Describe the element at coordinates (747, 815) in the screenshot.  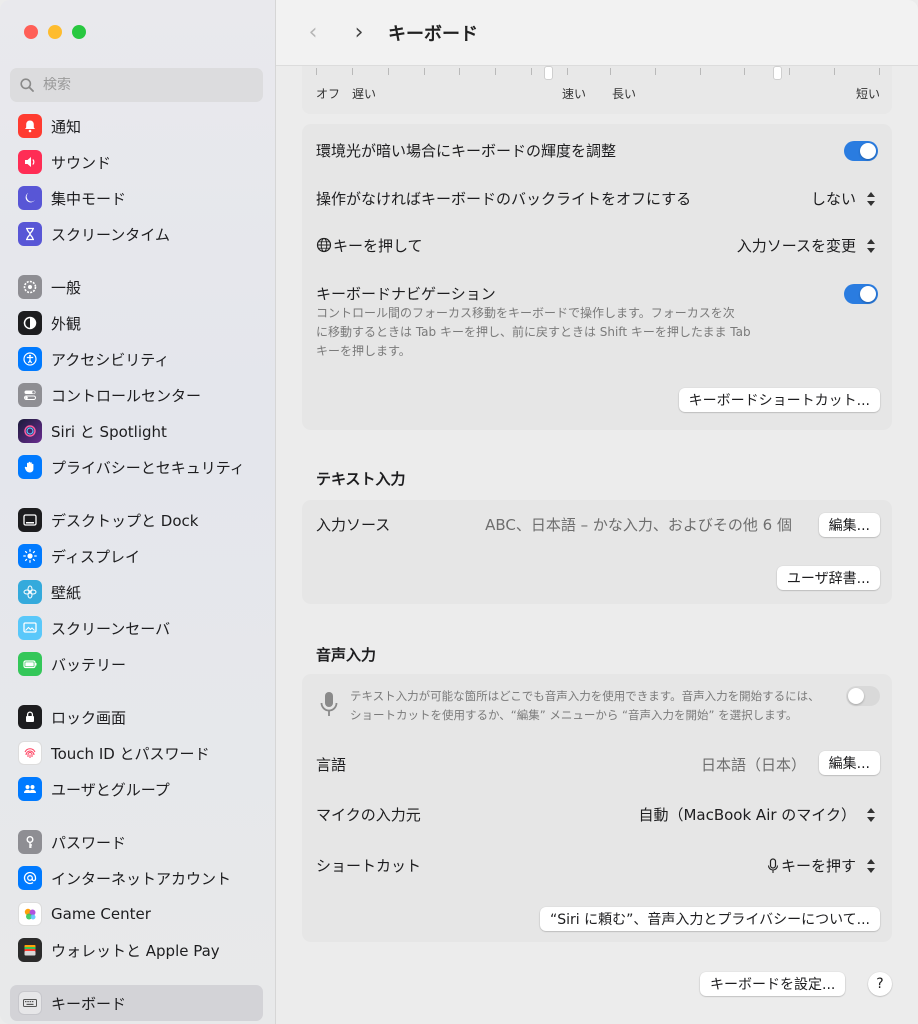
I see `microphone-source-value: 自動（MacBook Air のマイク）` at that location.